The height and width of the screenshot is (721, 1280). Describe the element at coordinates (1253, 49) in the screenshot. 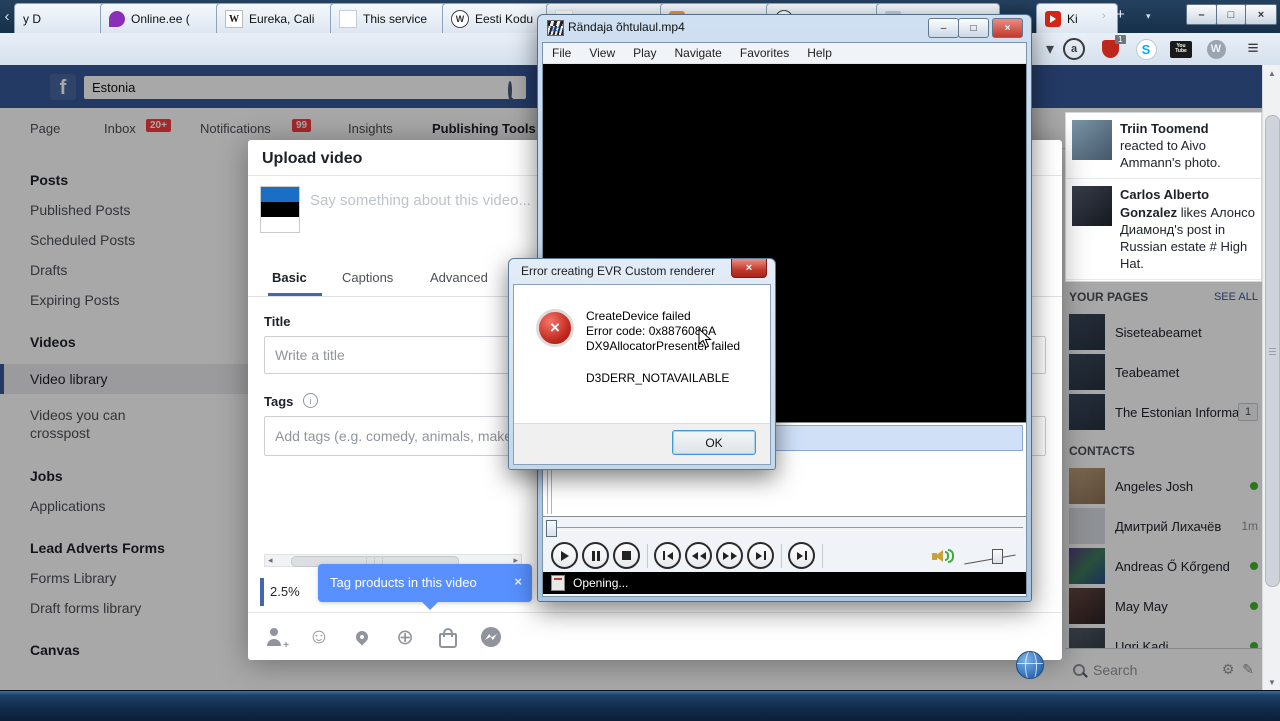

I see `hamburger-menu-icon: ≡` at that location.